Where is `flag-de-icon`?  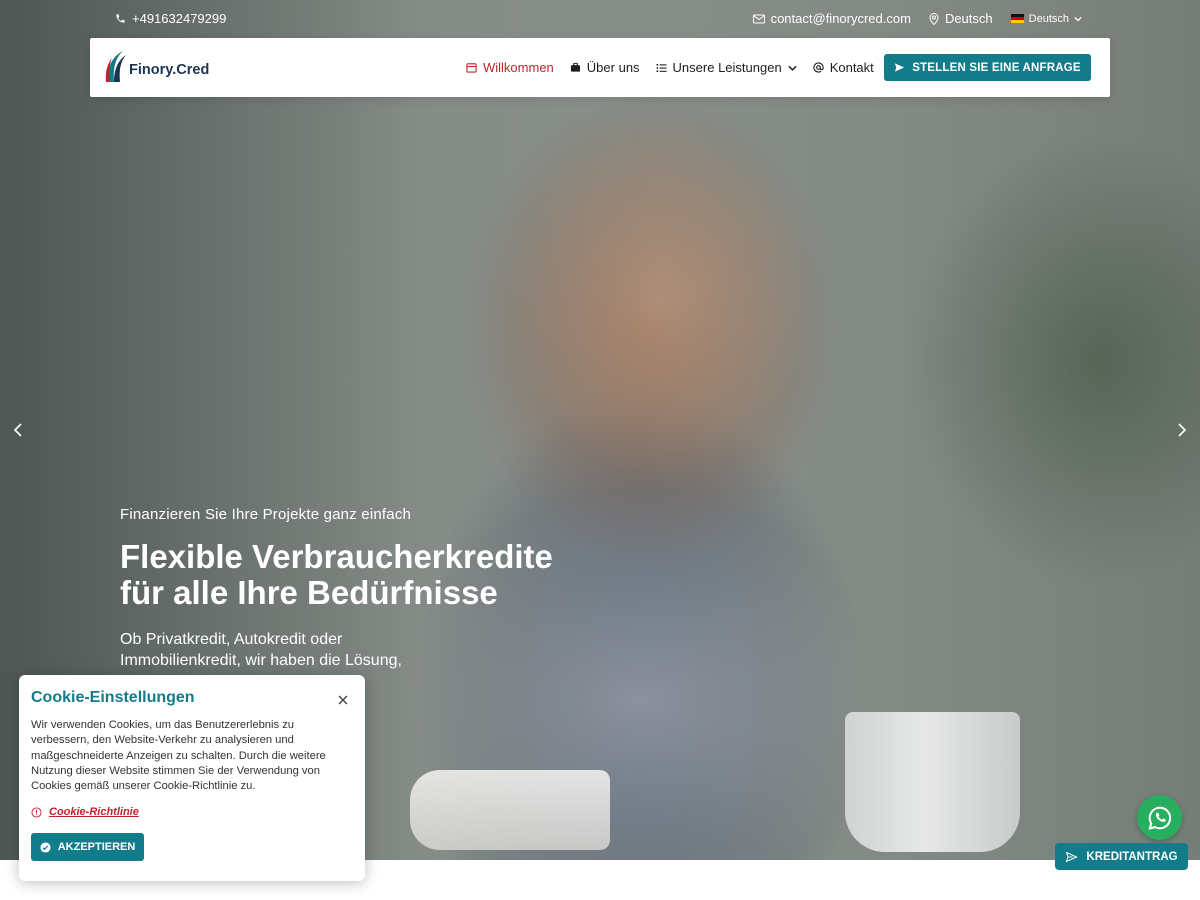
flag-de-icon is located at coordinates (1017, 18).